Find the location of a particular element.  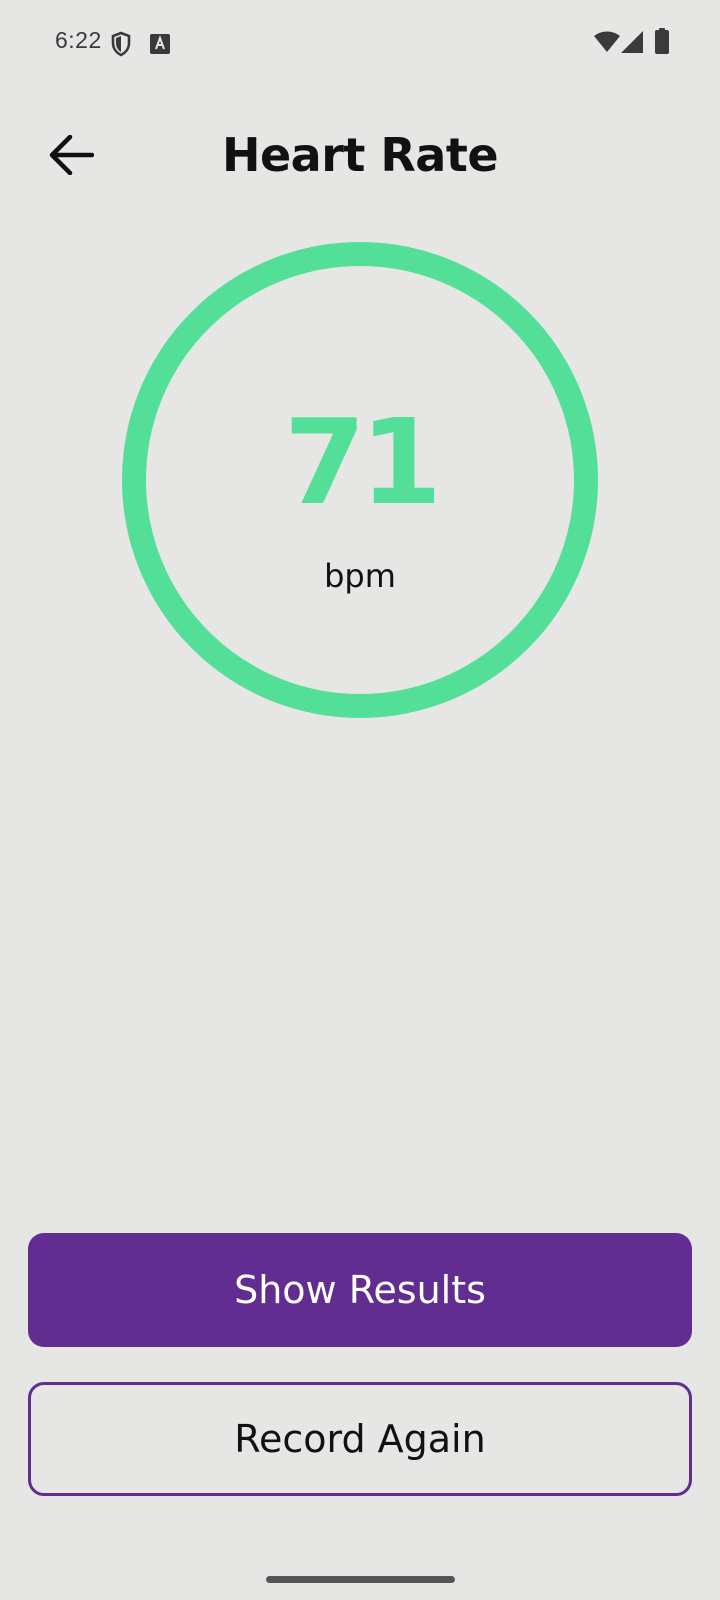

shield-icon is located at coordinates (121, 46).